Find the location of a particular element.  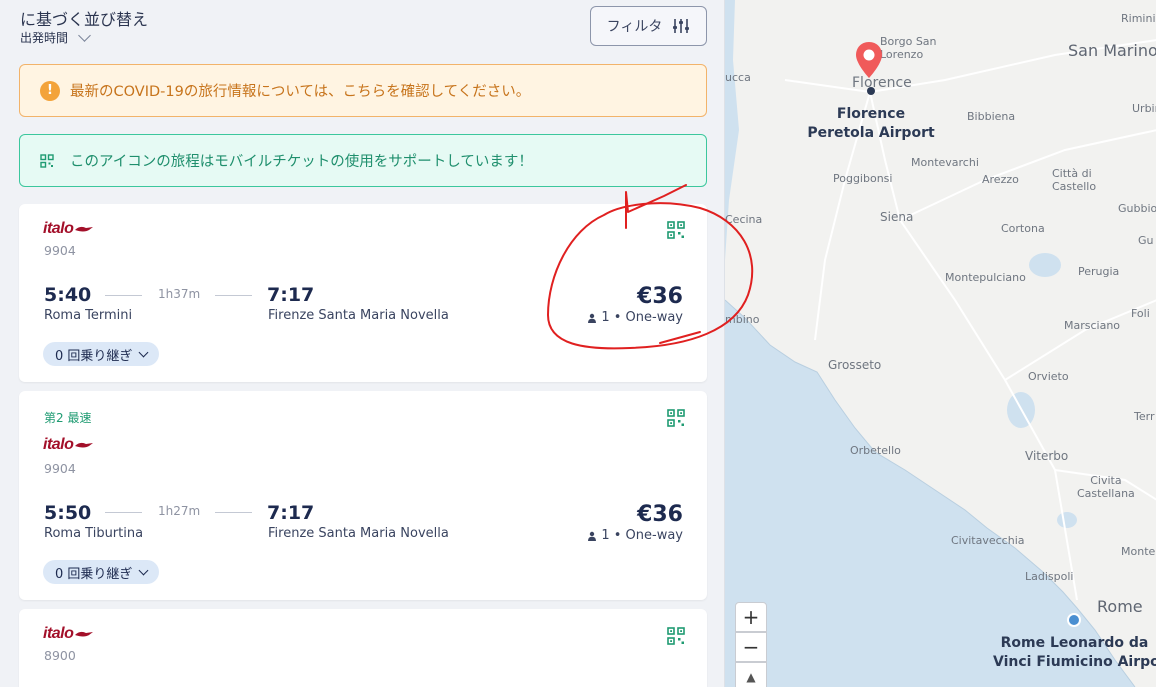

depart-station: Roma Termini is located at coordinates (88, 315).